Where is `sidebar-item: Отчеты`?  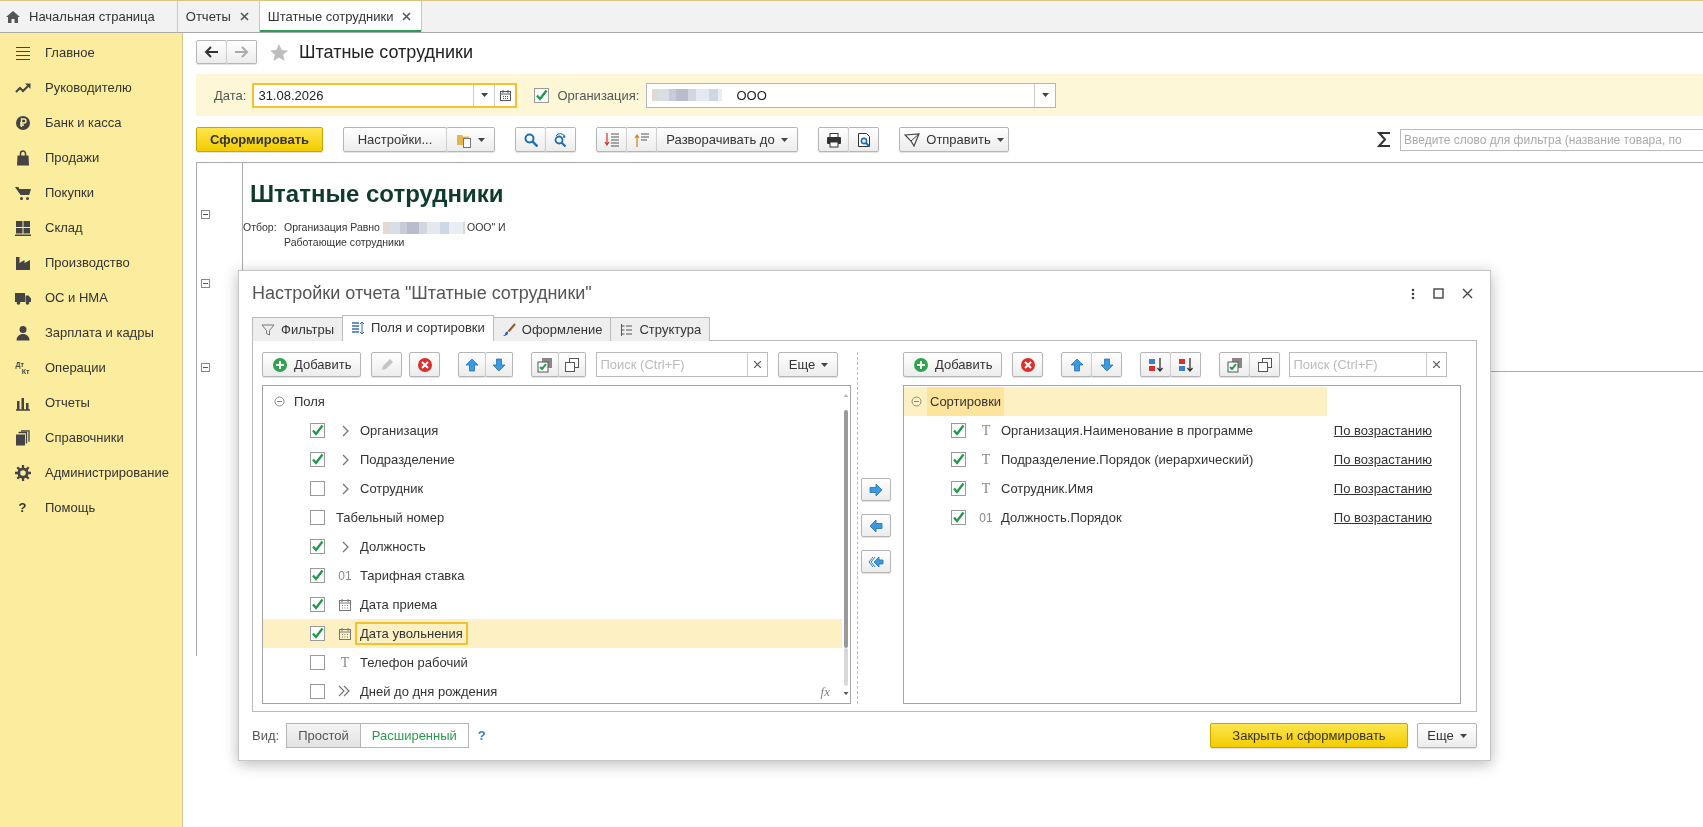
sidebar-item: Отчеты is located at coordinates (91, 402).